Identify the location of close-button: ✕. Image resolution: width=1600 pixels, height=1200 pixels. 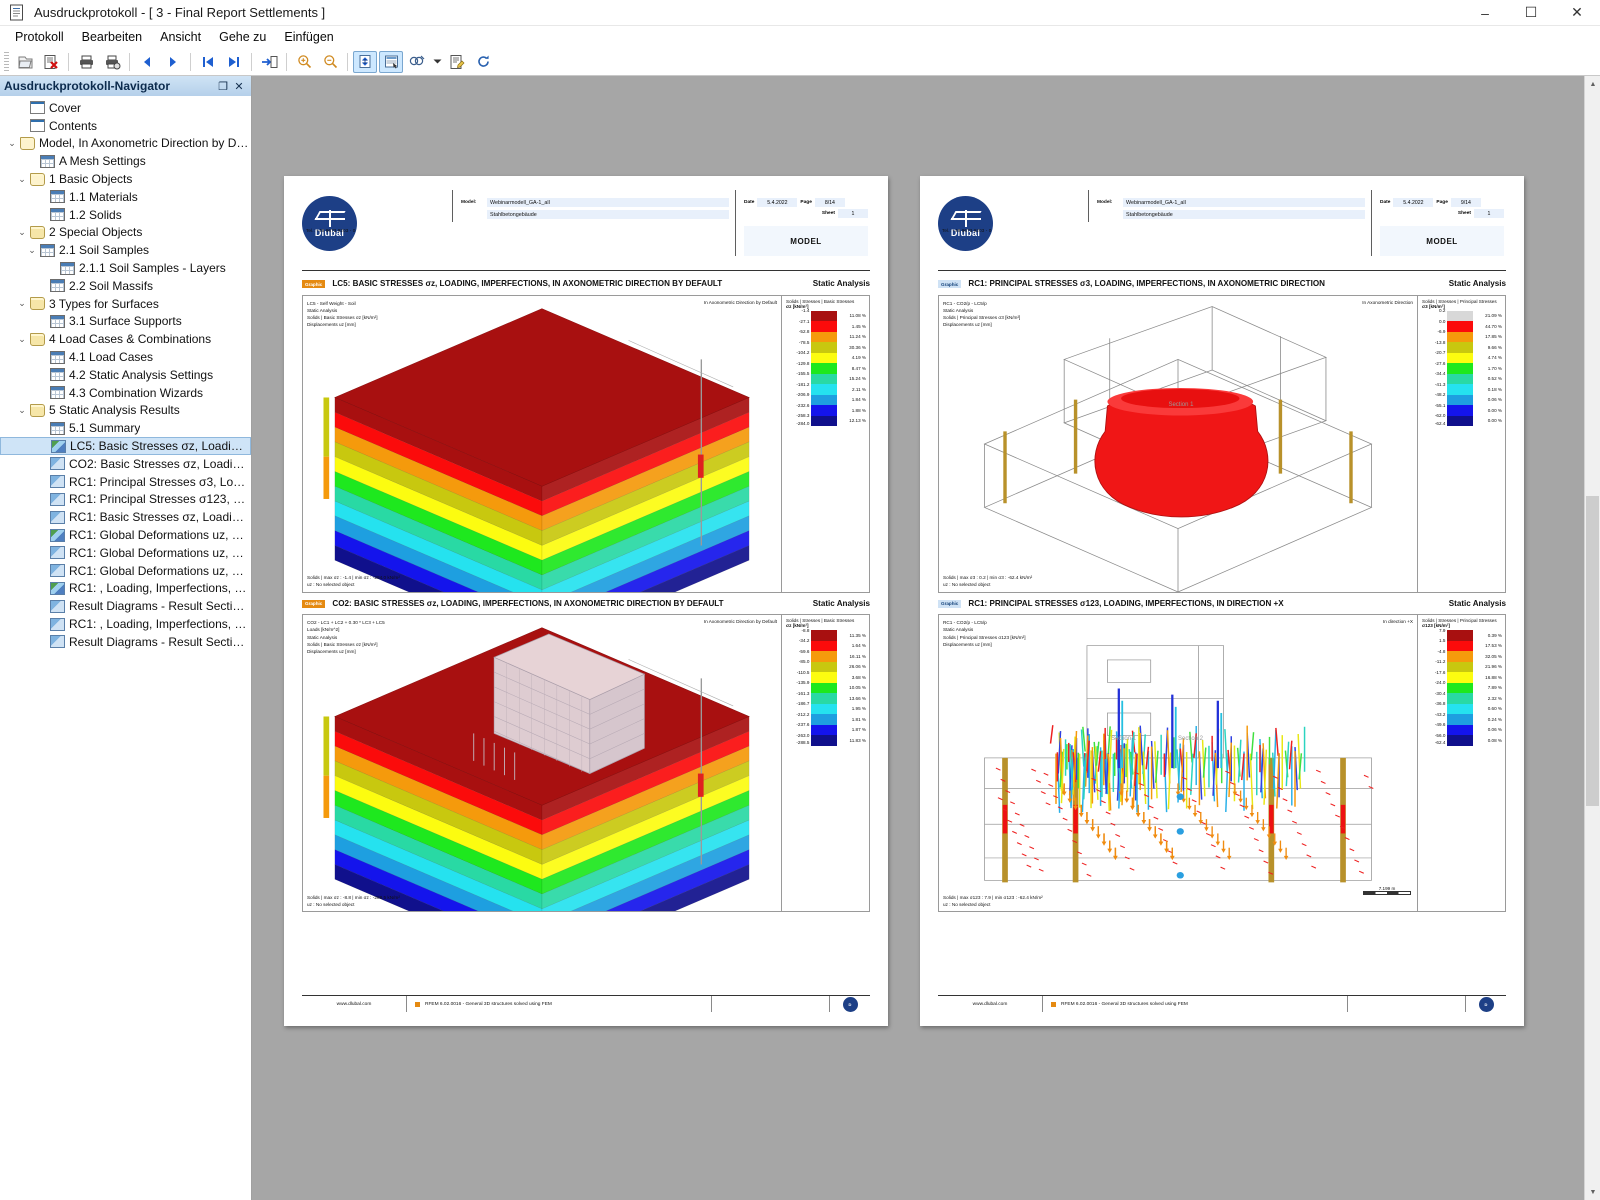
(1577, 13).